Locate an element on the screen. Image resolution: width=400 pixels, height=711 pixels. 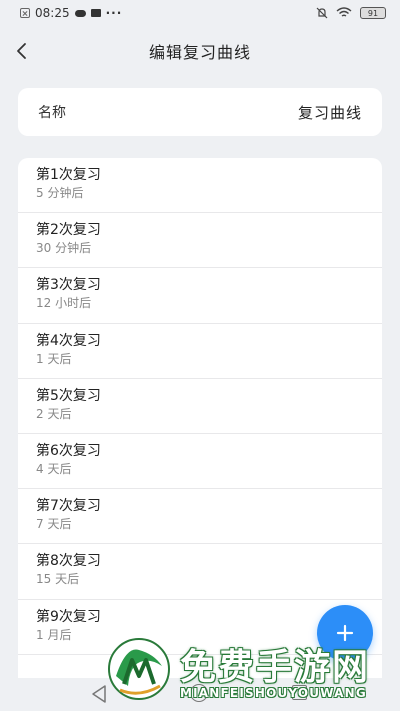
review-title: 第2次复习 is located at coordinates (68, 230).